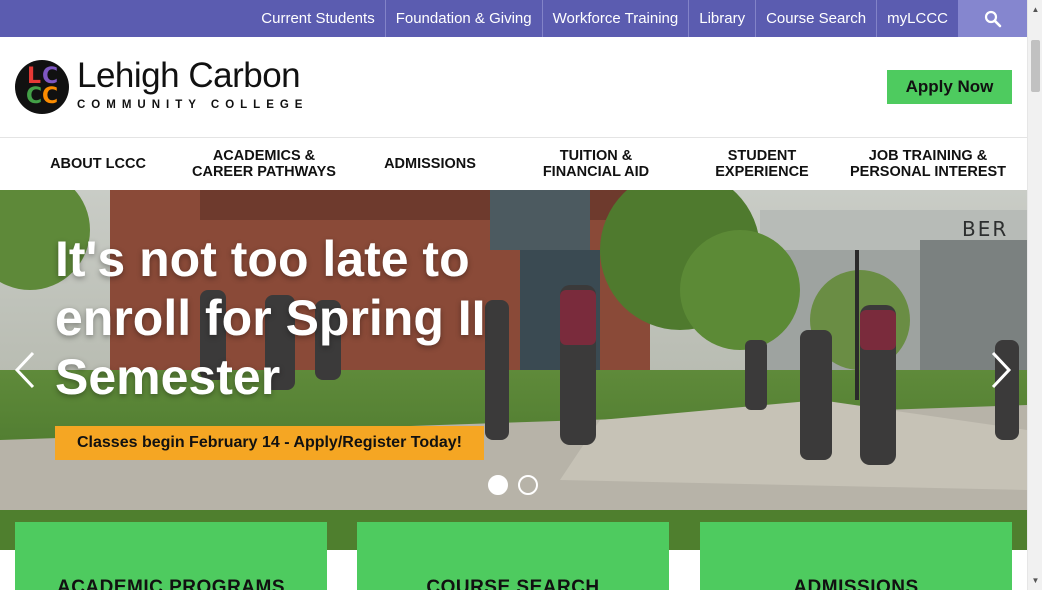  I want to click on nav-job-line2: PERSONAL INTEREST, so click(928, 172).